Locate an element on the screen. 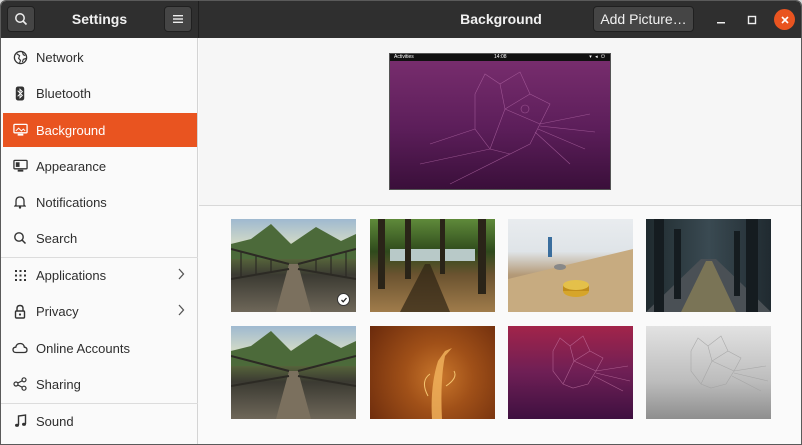  menu-button is located at coordinates (178, 19).